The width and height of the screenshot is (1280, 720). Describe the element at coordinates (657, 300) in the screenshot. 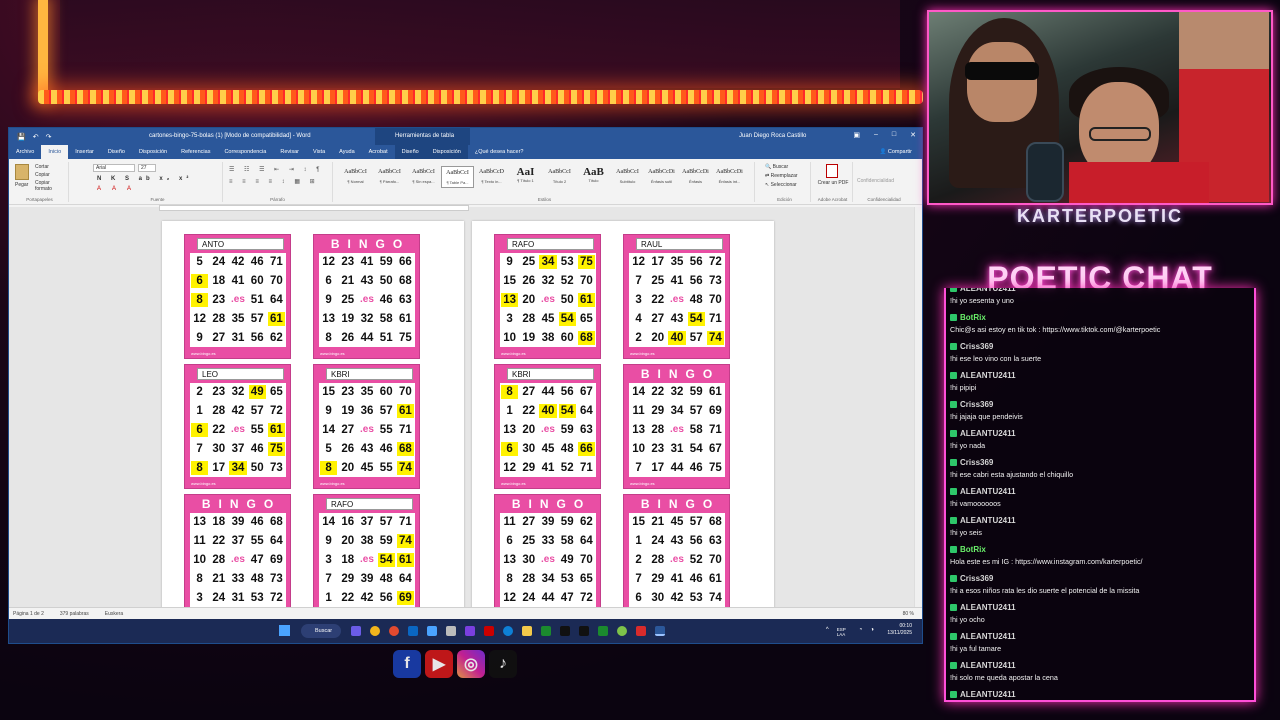

I see `bingo-number: 22` at that location.